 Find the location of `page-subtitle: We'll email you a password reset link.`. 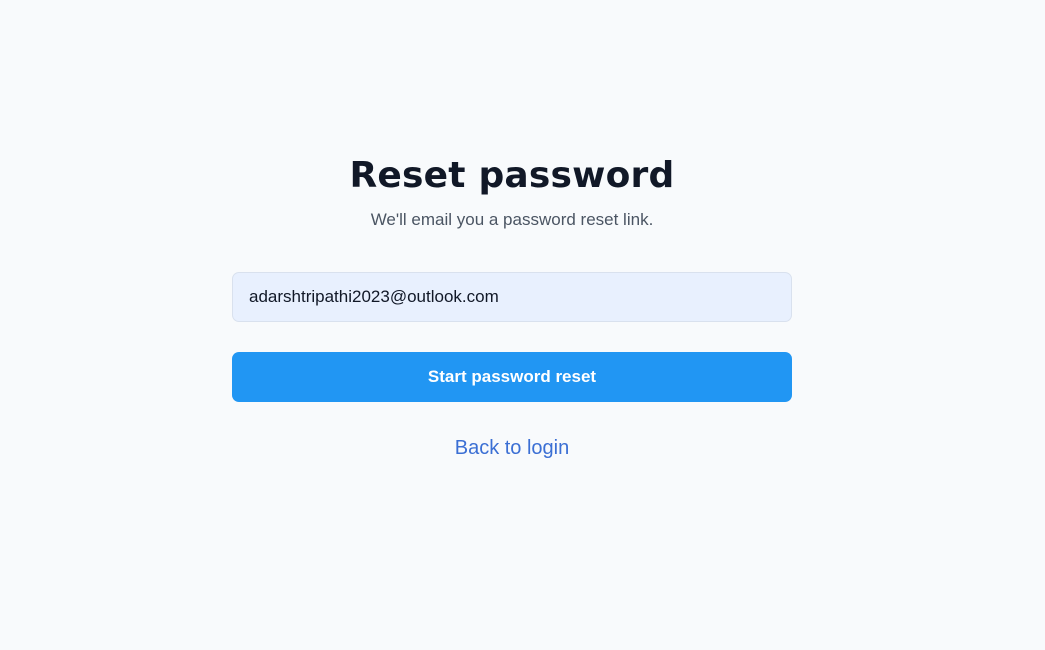

page-subtitle: We'll email you a password reset link. is located at coordinates (512, 219).